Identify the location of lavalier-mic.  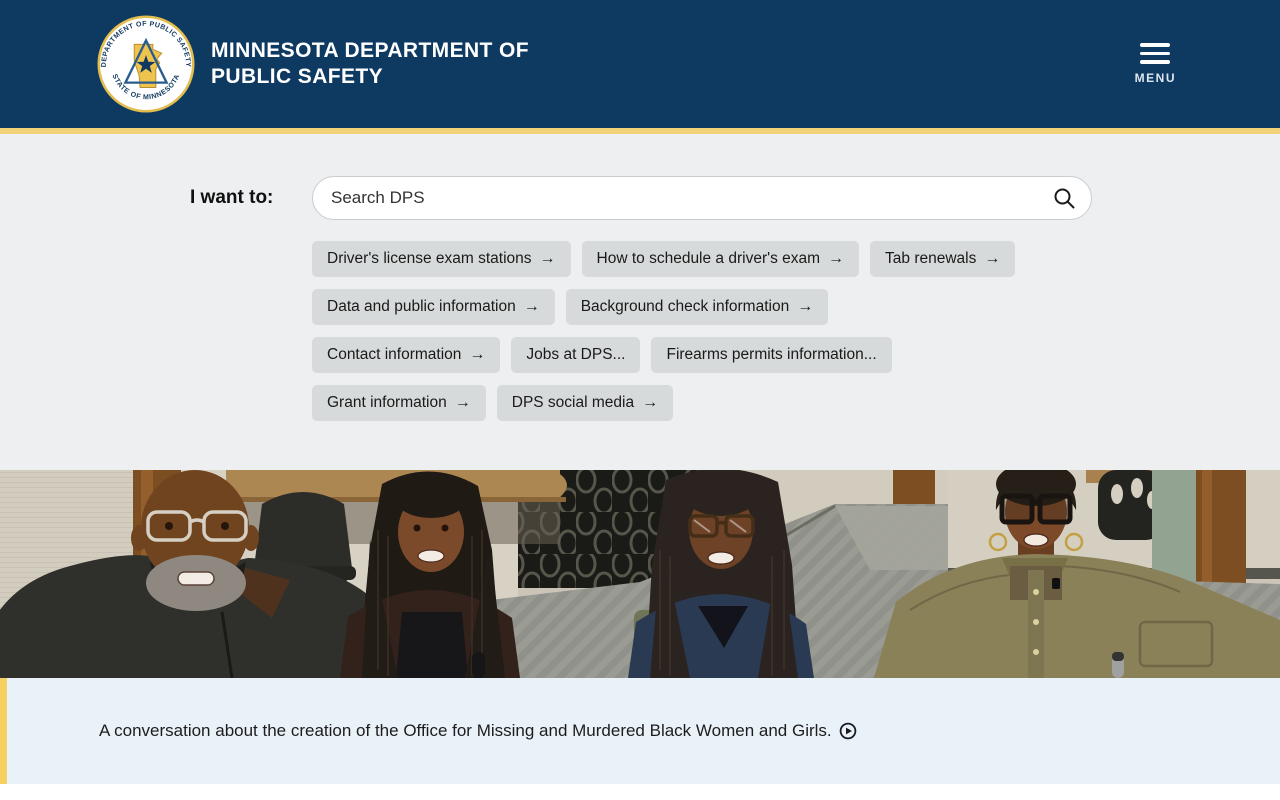
(1056, 583).